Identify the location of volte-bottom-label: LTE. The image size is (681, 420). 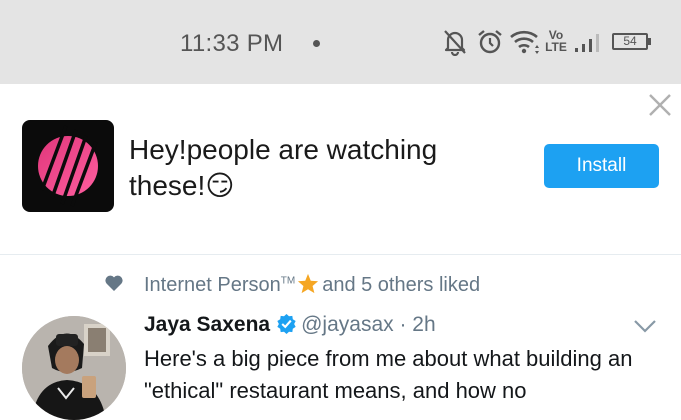
(556, 47).